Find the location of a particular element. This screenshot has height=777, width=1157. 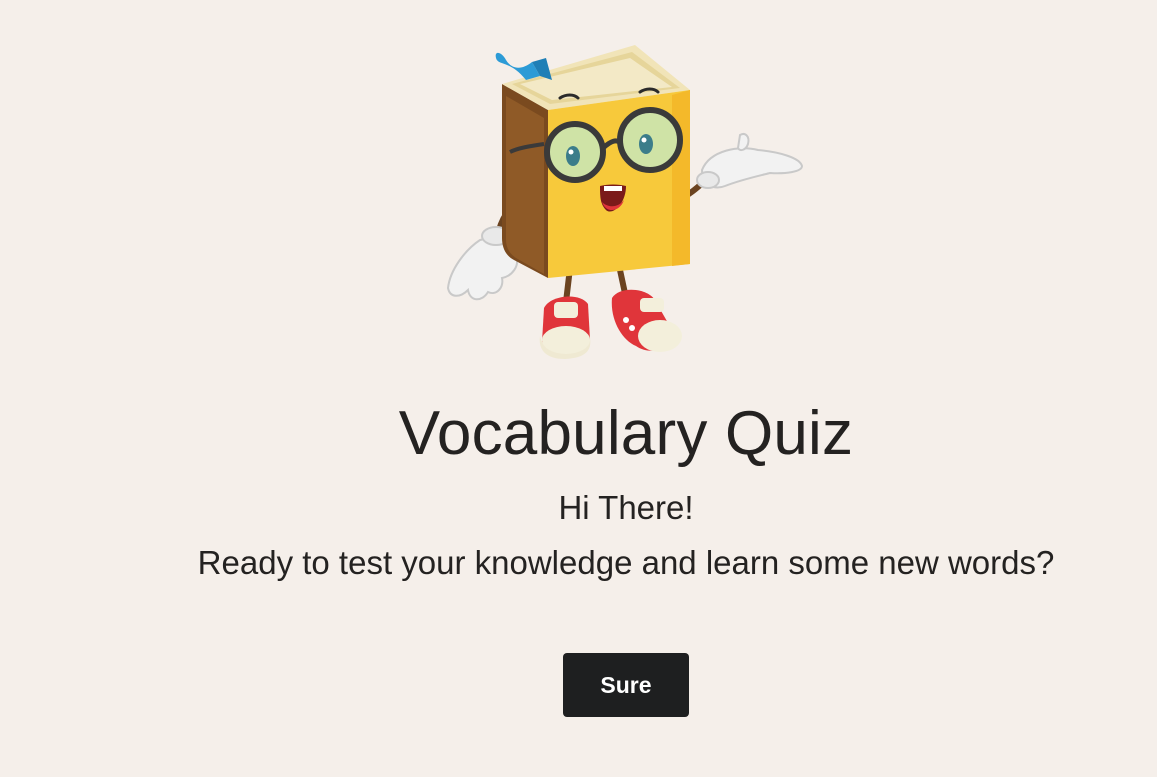

greeting-text: Hi There! is located at coordinates (626, 507).